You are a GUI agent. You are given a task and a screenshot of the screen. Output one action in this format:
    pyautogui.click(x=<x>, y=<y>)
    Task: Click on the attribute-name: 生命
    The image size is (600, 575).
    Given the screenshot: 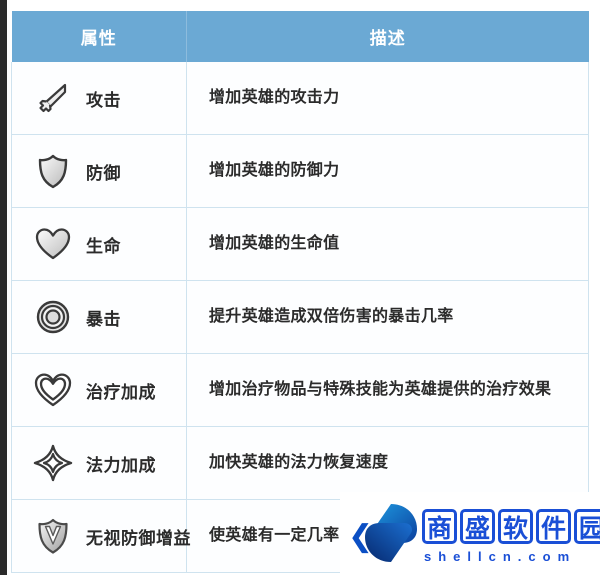 What is the action you would take?
    pyautogui.click(x=103, y=246)
    